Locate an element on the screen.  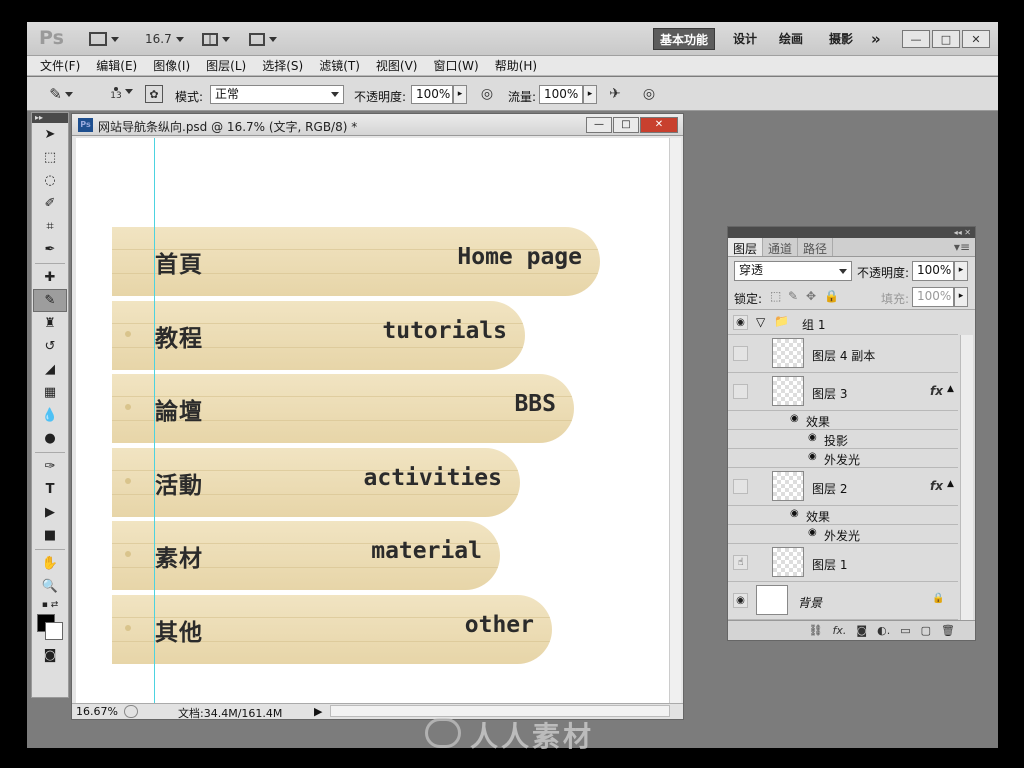
brush-size-caret is located at coordinates (129, 91).